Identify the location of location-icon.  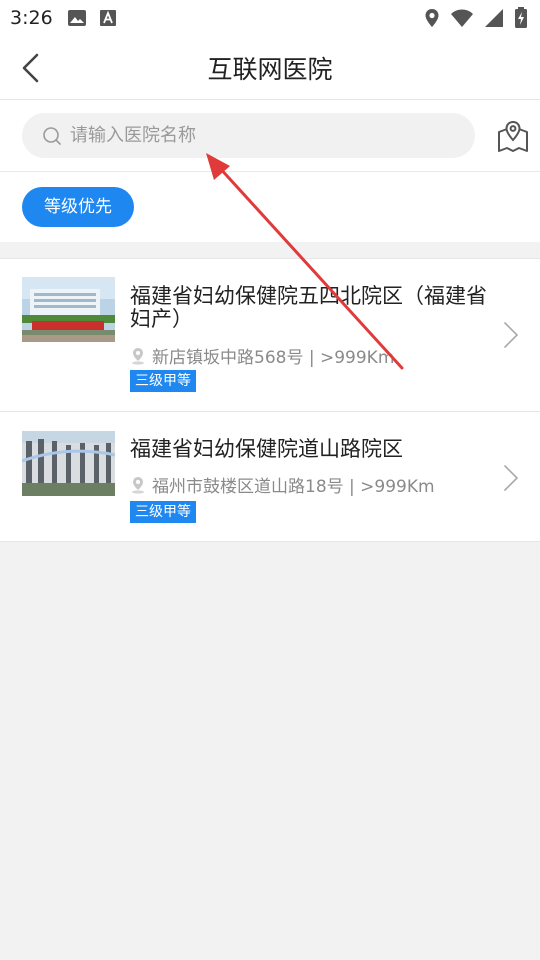
(432, 18).